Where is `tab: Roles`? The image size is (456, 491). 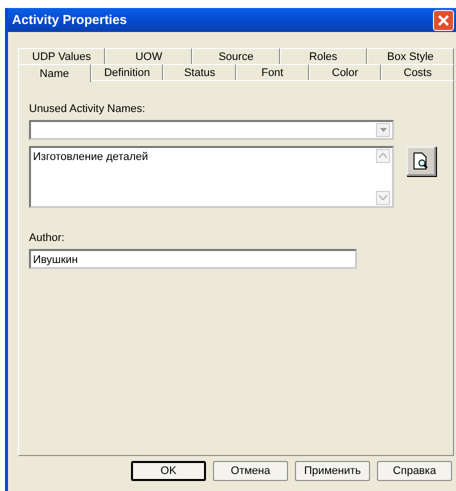 tab: Roles is located at coordinates (323, 56).